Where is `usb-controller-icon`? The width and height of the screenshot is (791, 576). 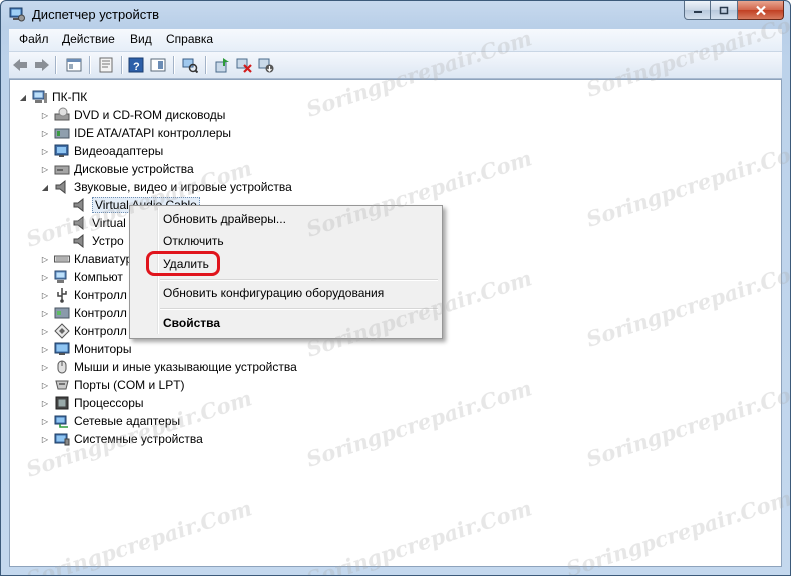 usb-controller-icon is located at coordinates (62, 295).